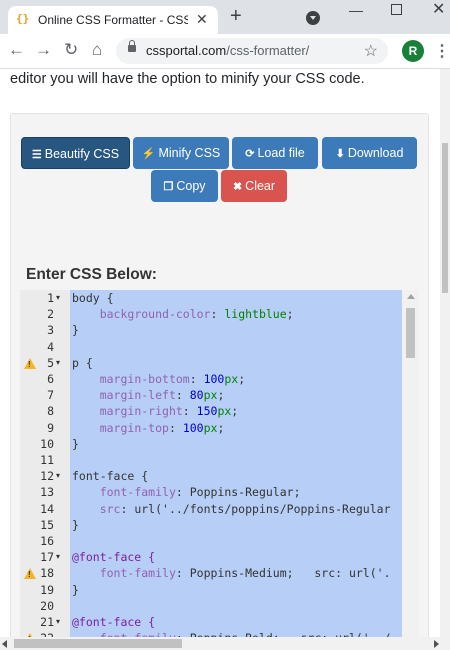  Describe the element at coordinates (162, 427) in the screenshot. I see `code-line: margin-top: 100px;` at that location.